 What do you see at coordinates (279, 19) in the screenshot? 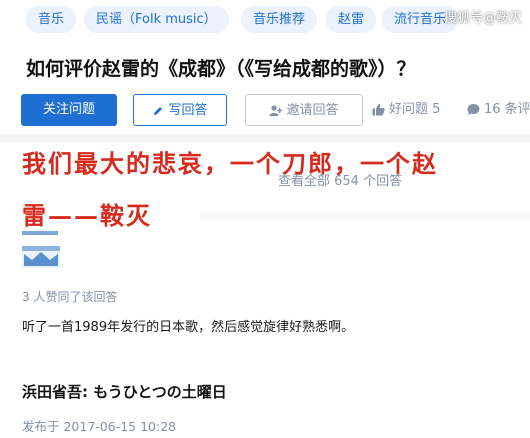
I see `topic-tag-music-recommend: 音乐推荐` at bounding box center [279, 19].